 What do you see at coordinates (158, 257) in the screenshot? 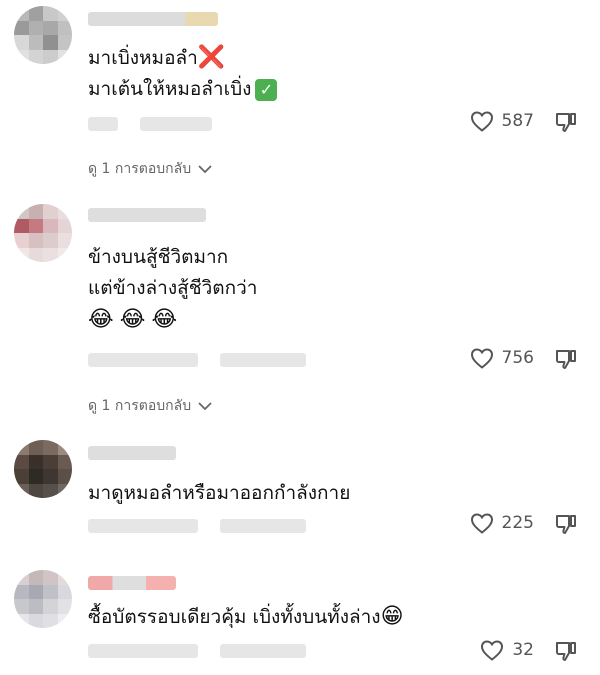
I see `comment-line-1: ข้างบนสู้ชีวิตมาก` at bounding box center [158, 257].